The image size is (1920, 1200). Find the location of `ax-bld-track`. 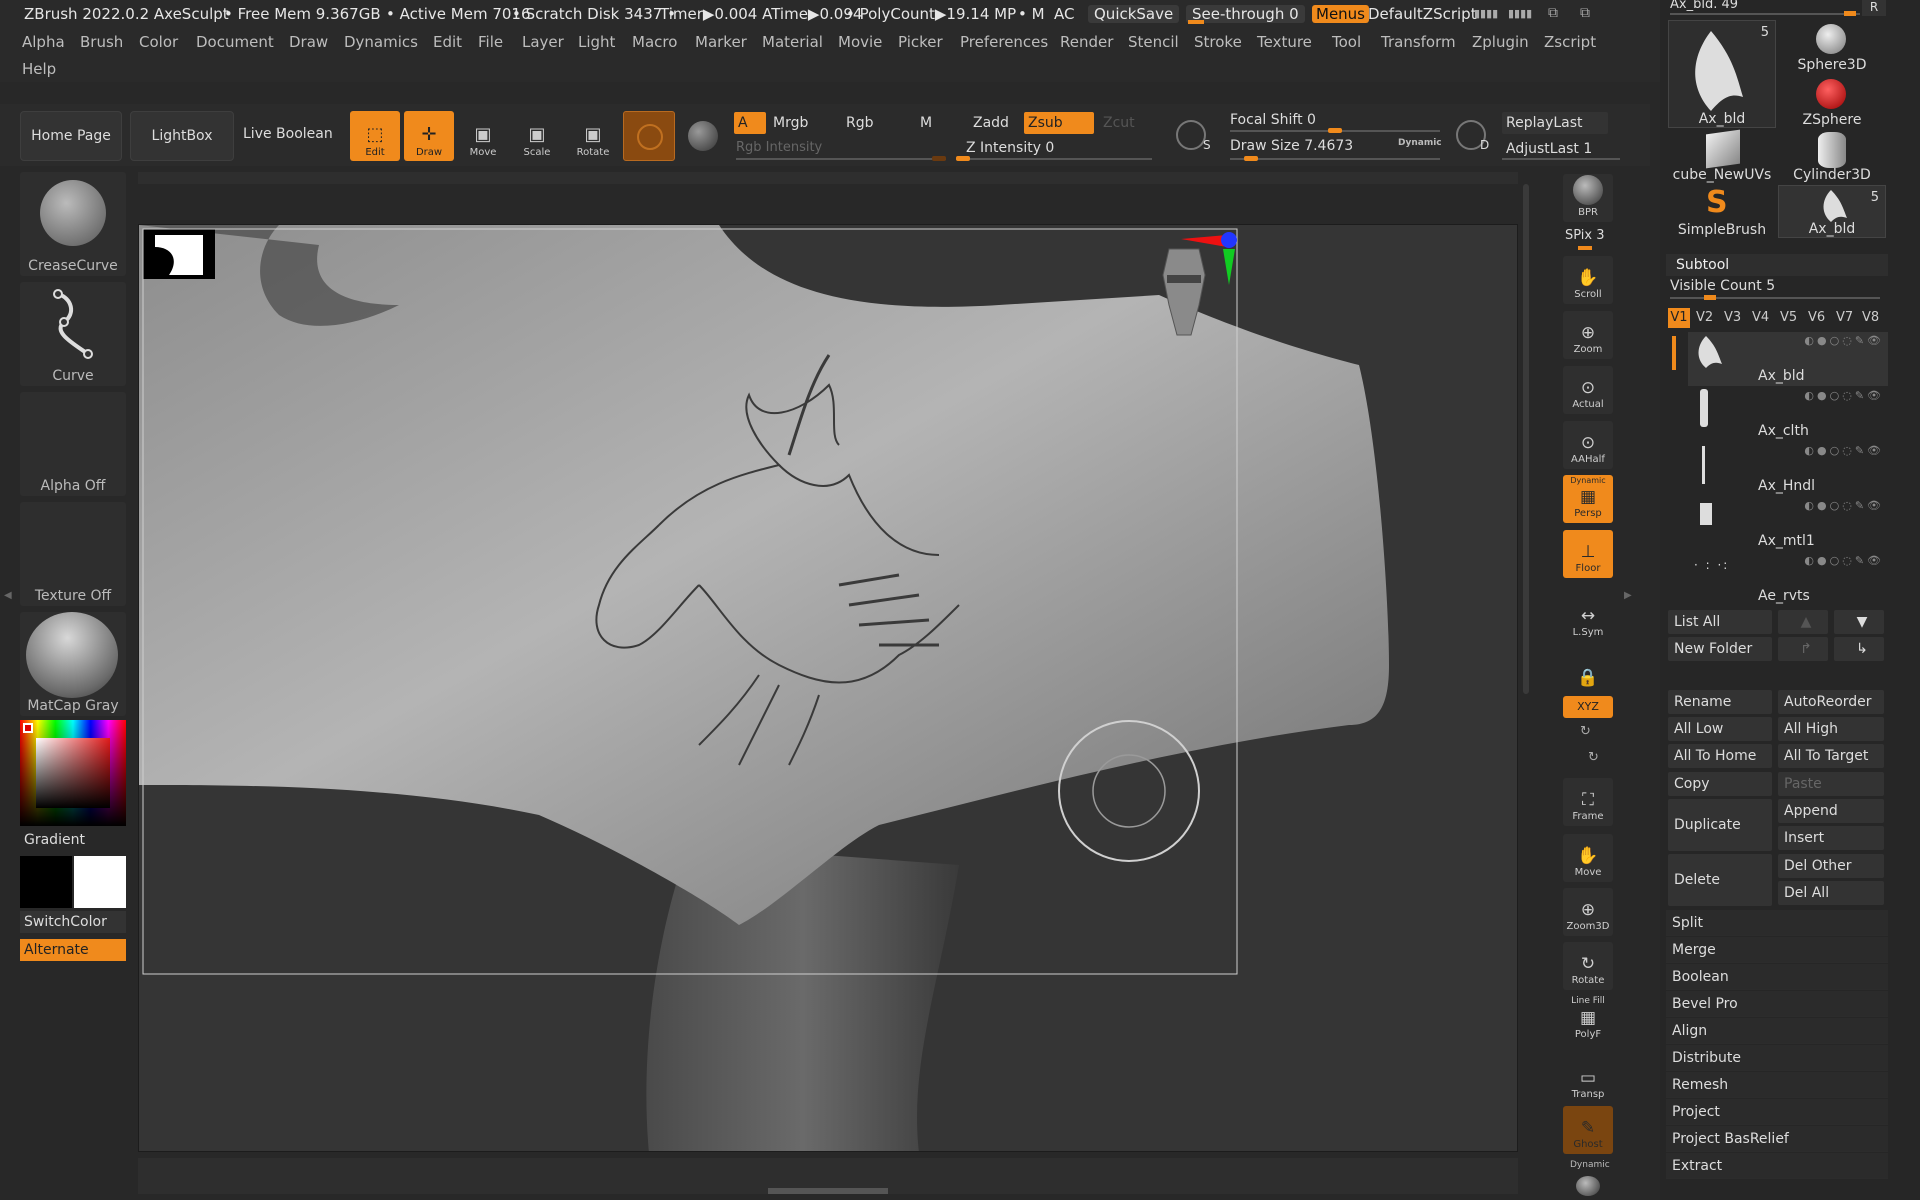

ax-bld-track is located at coordinates (1765, 14).